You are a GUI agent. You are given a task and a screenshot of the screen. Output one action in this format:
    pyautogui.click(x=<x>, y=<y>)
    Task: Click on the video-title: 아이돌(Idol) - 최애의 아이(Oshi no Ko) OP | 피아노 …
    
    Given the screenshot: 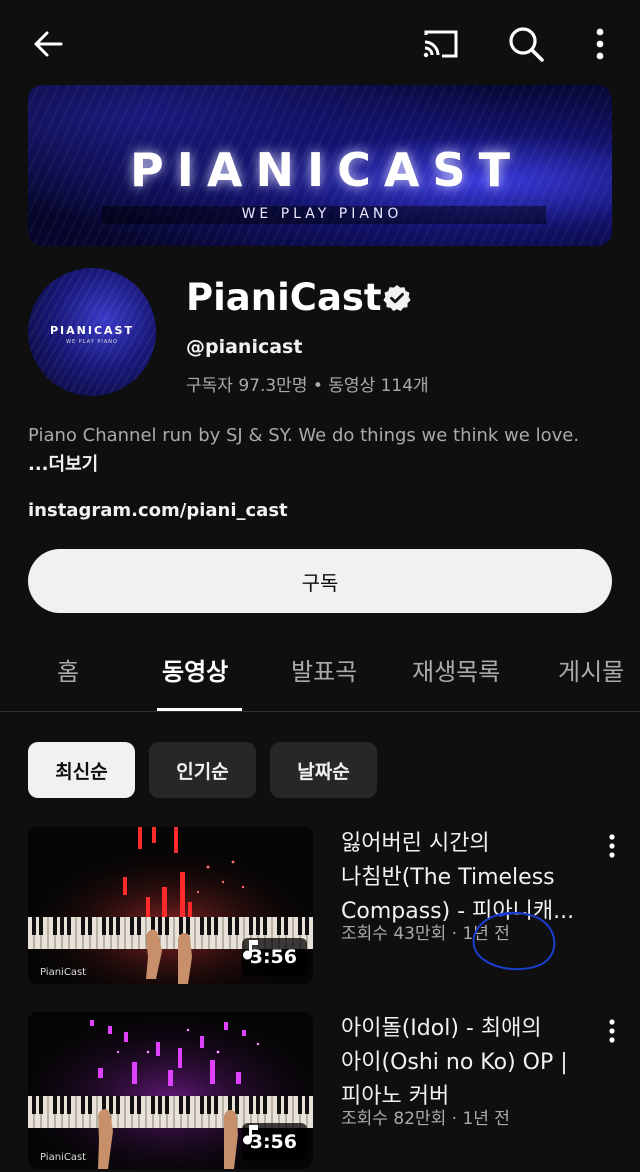 What is the action you would take?
    pyautogui.click(x=466, y=1063)
    